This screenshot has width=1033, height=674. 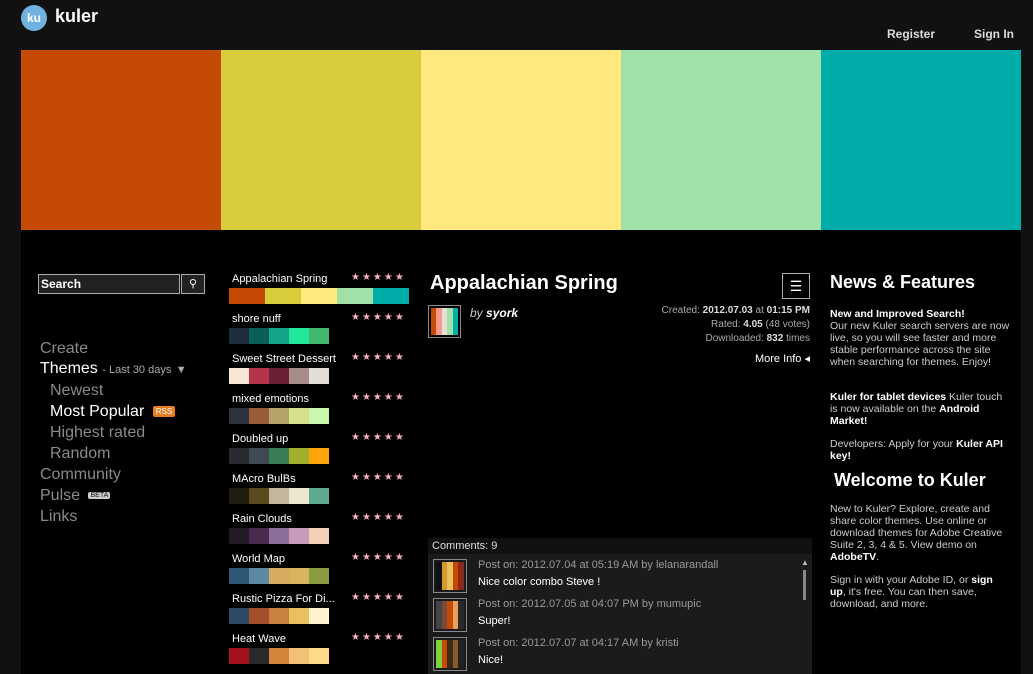 What do you see at coordinates (287, 519) in the screenshot?
I see `theme-name: Rain Clouds` at bounding box center [287, 519].